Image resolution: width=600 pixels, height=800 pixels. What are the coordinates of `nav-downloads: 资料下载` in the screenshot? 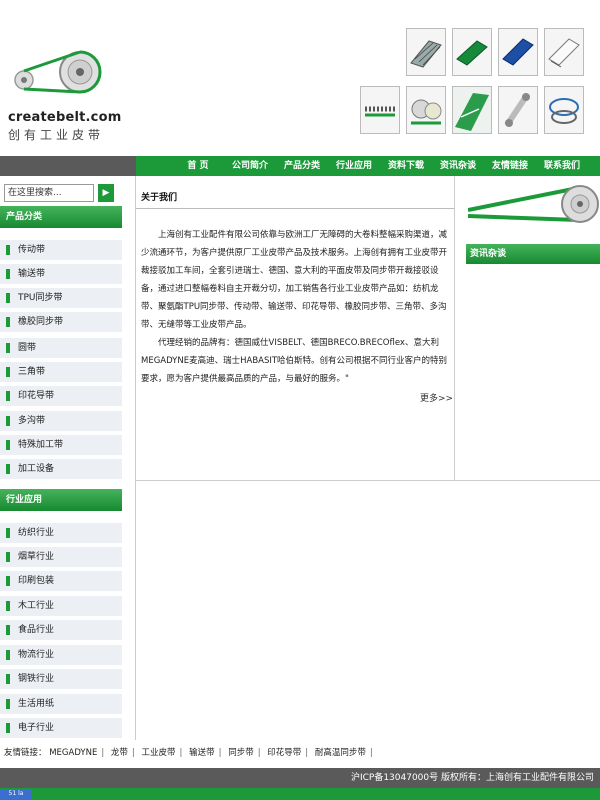 It's located at (406, 166).